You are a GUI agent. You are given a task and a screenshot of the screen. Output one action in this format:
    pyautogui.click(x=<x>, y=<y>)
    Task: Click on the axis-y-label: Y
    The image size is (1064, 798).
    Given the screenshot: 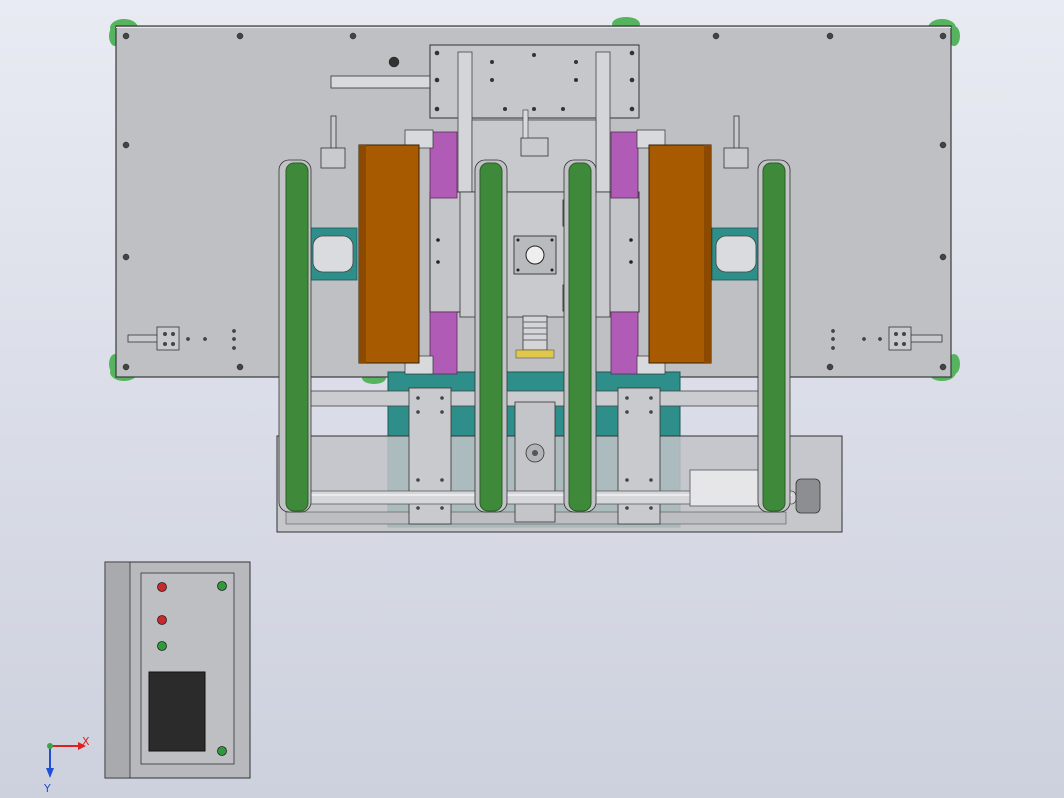 What is the action you would take?
    pyautogui.click(x=47, y=788)
    